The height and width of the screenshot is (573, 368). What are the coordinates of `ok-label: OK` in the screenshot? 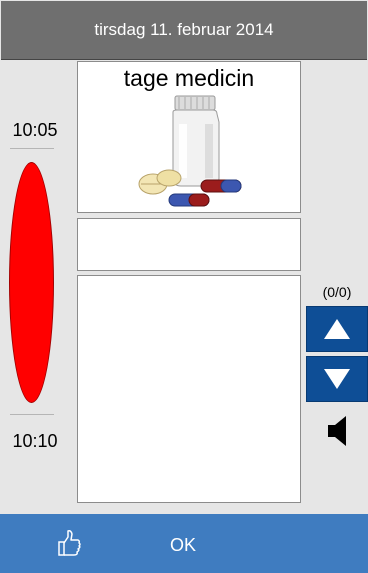 It's located at (183, 545).